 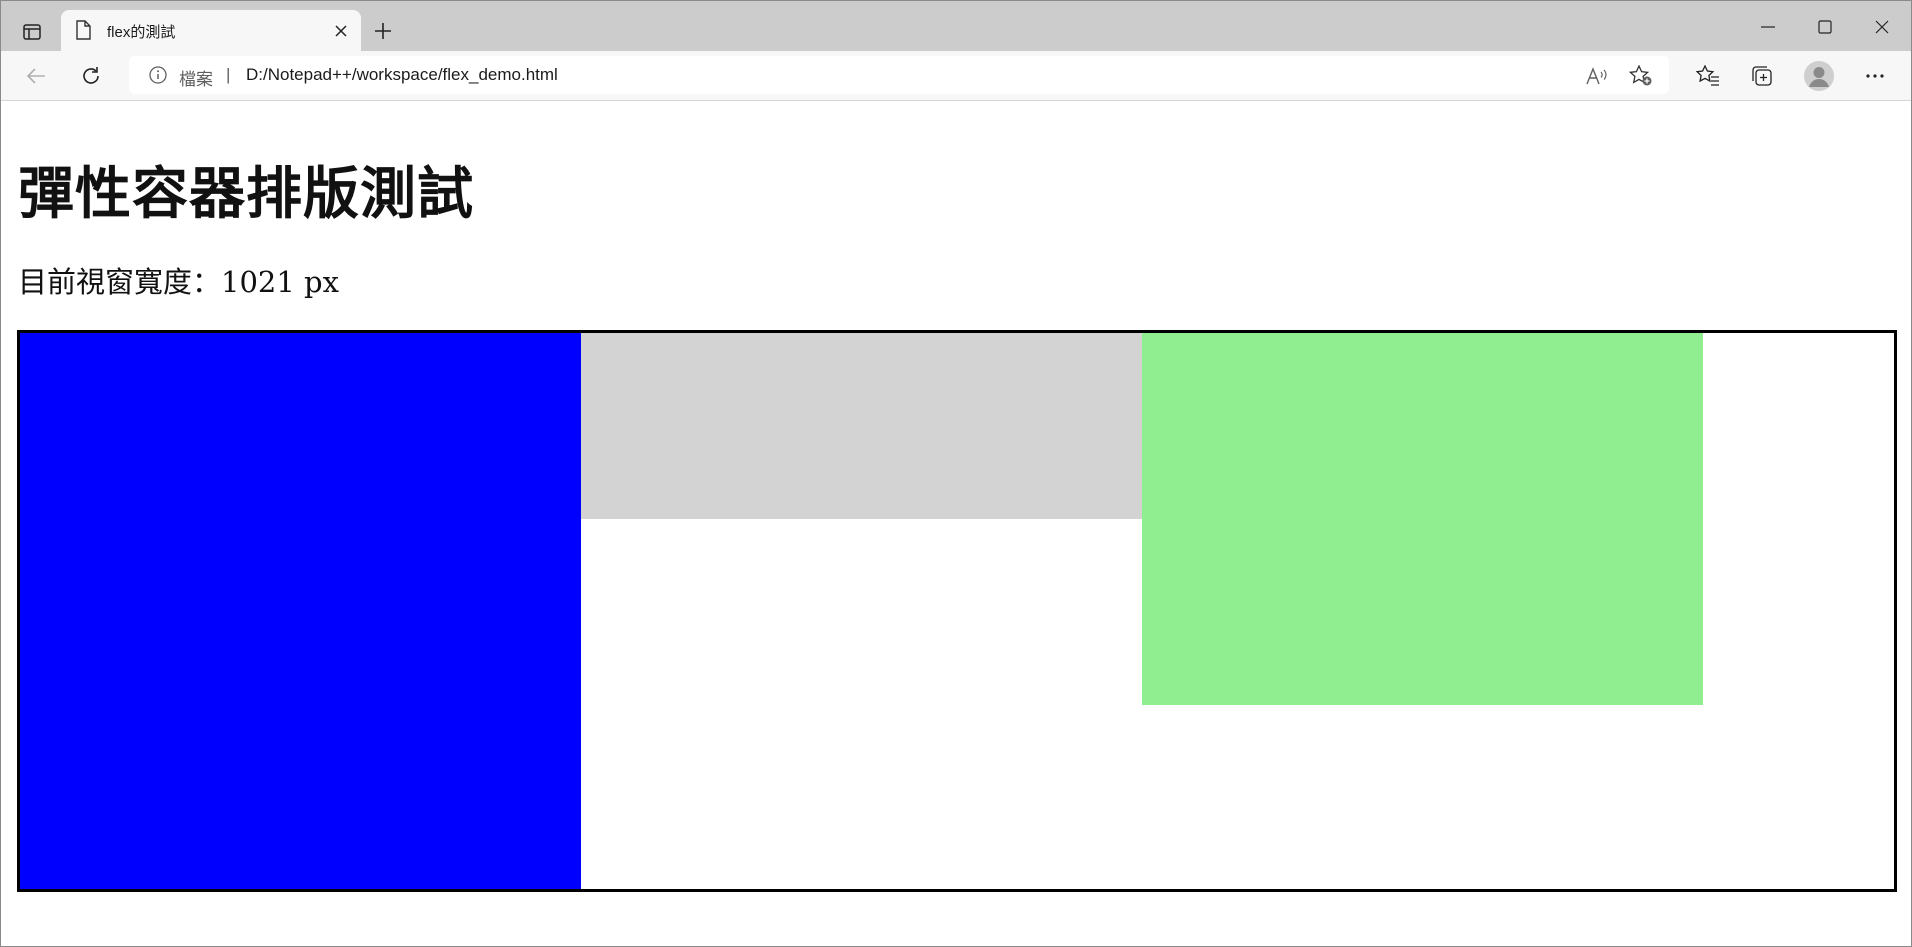 I want to click on minimize-icon, so click(x=1768, y=27).